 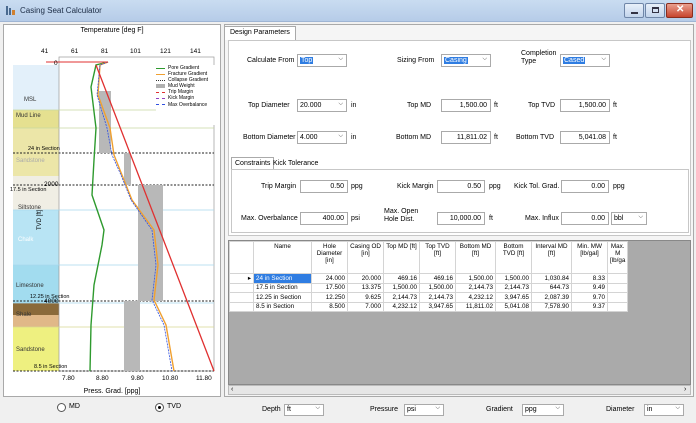 What do you see at coordinates (551, 278) in the screenshot?
I see `table-cell: 1,030.84` at bounding box center [551, 278].